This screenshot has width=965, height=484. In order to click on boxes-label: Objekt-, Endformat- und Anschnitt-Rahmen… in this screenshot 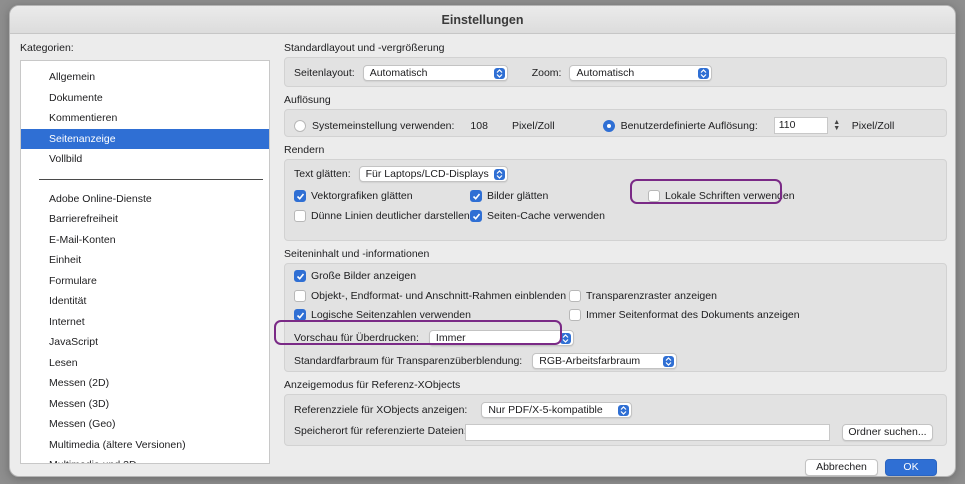, I will do `click(439, 296)`.